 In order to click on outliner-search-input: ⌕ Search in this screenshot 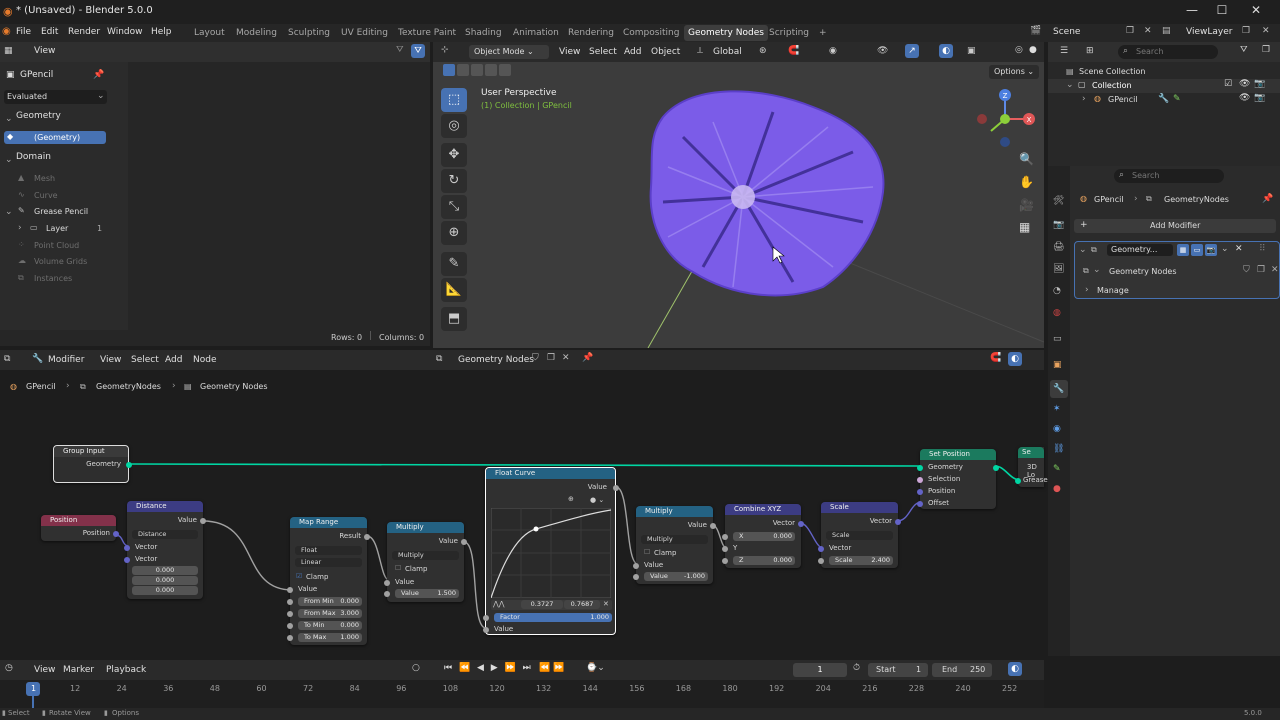, I will do `click(1168, 52)`.